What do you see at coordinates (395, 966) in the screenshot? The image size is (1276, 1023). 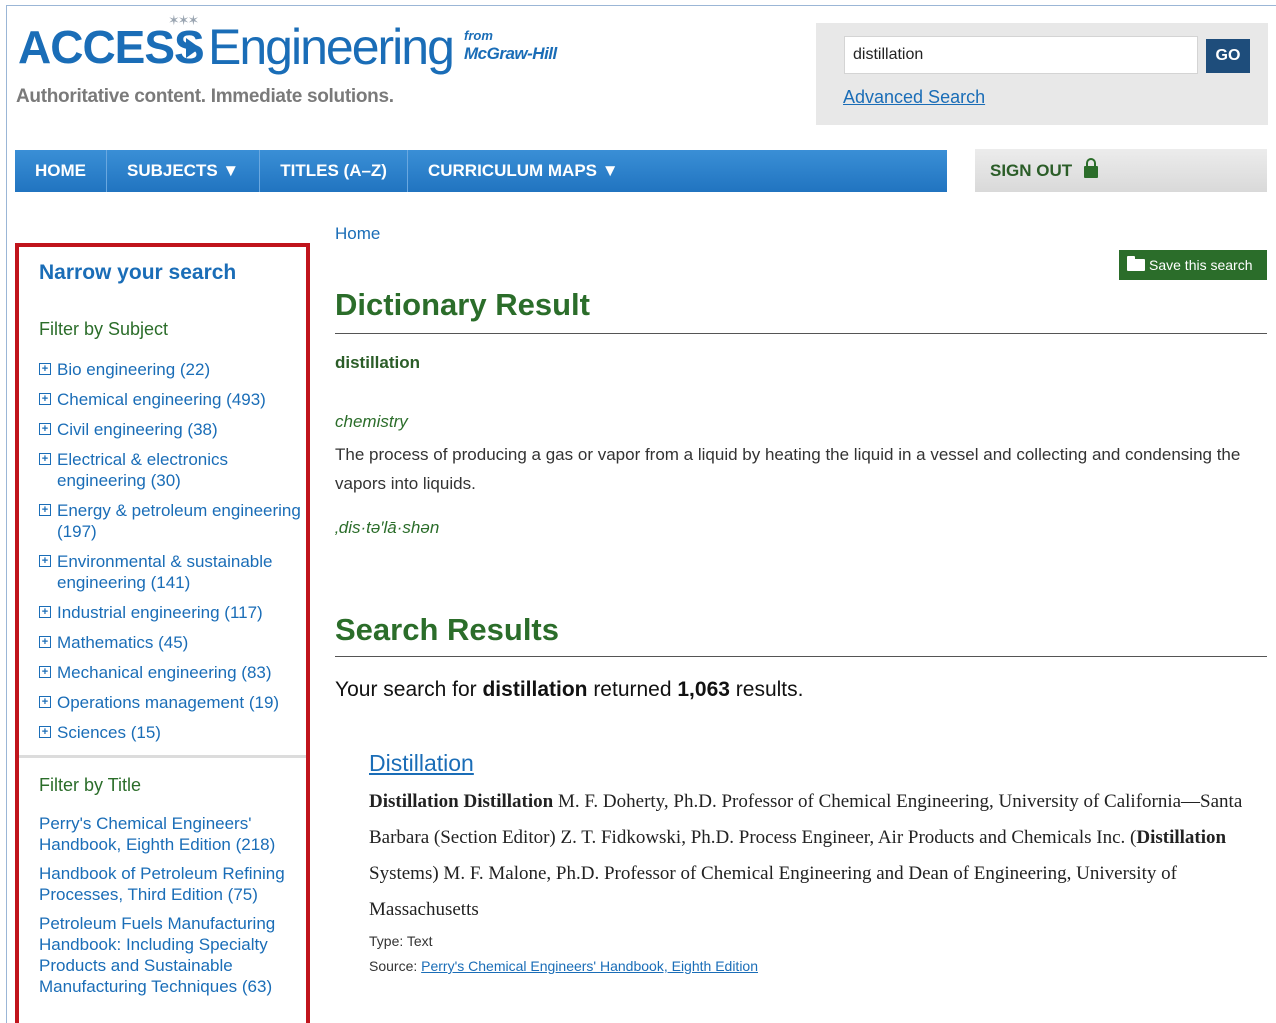 I see `source-label: Source:` at bounding box center [395, 966].